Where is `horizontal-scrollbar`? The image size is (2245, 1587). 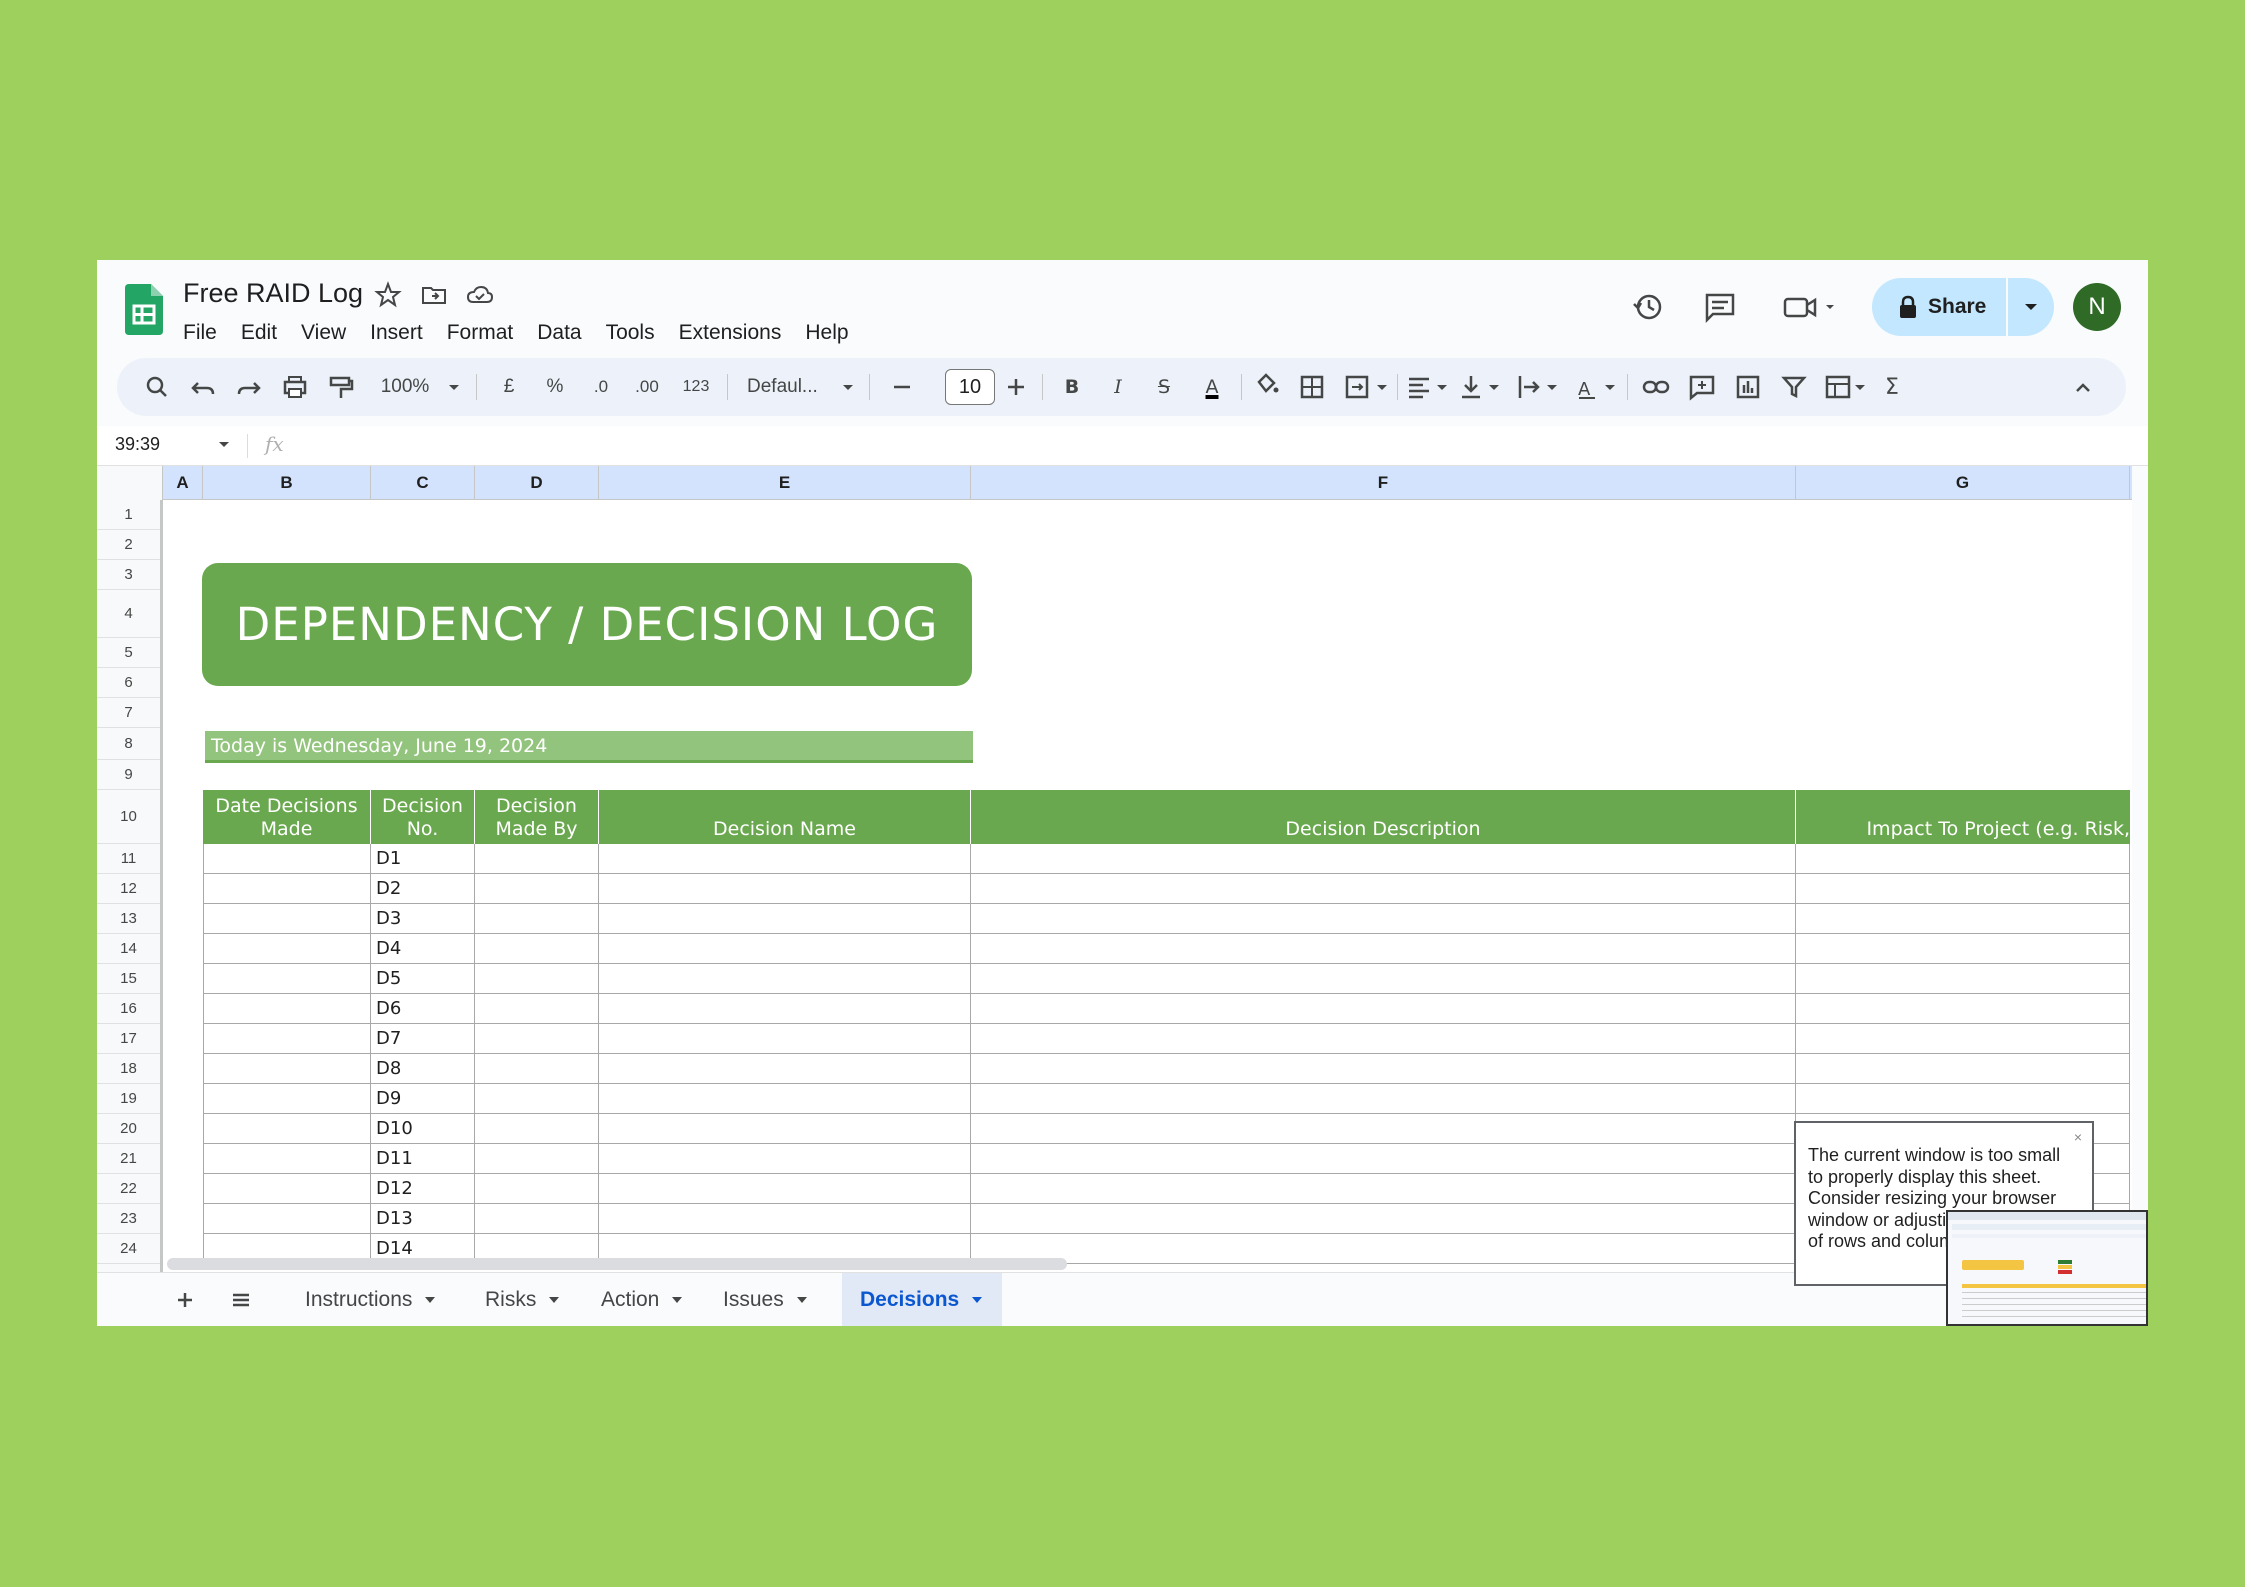
horizontal-scrollbar is located at coordinates (617, 1264).